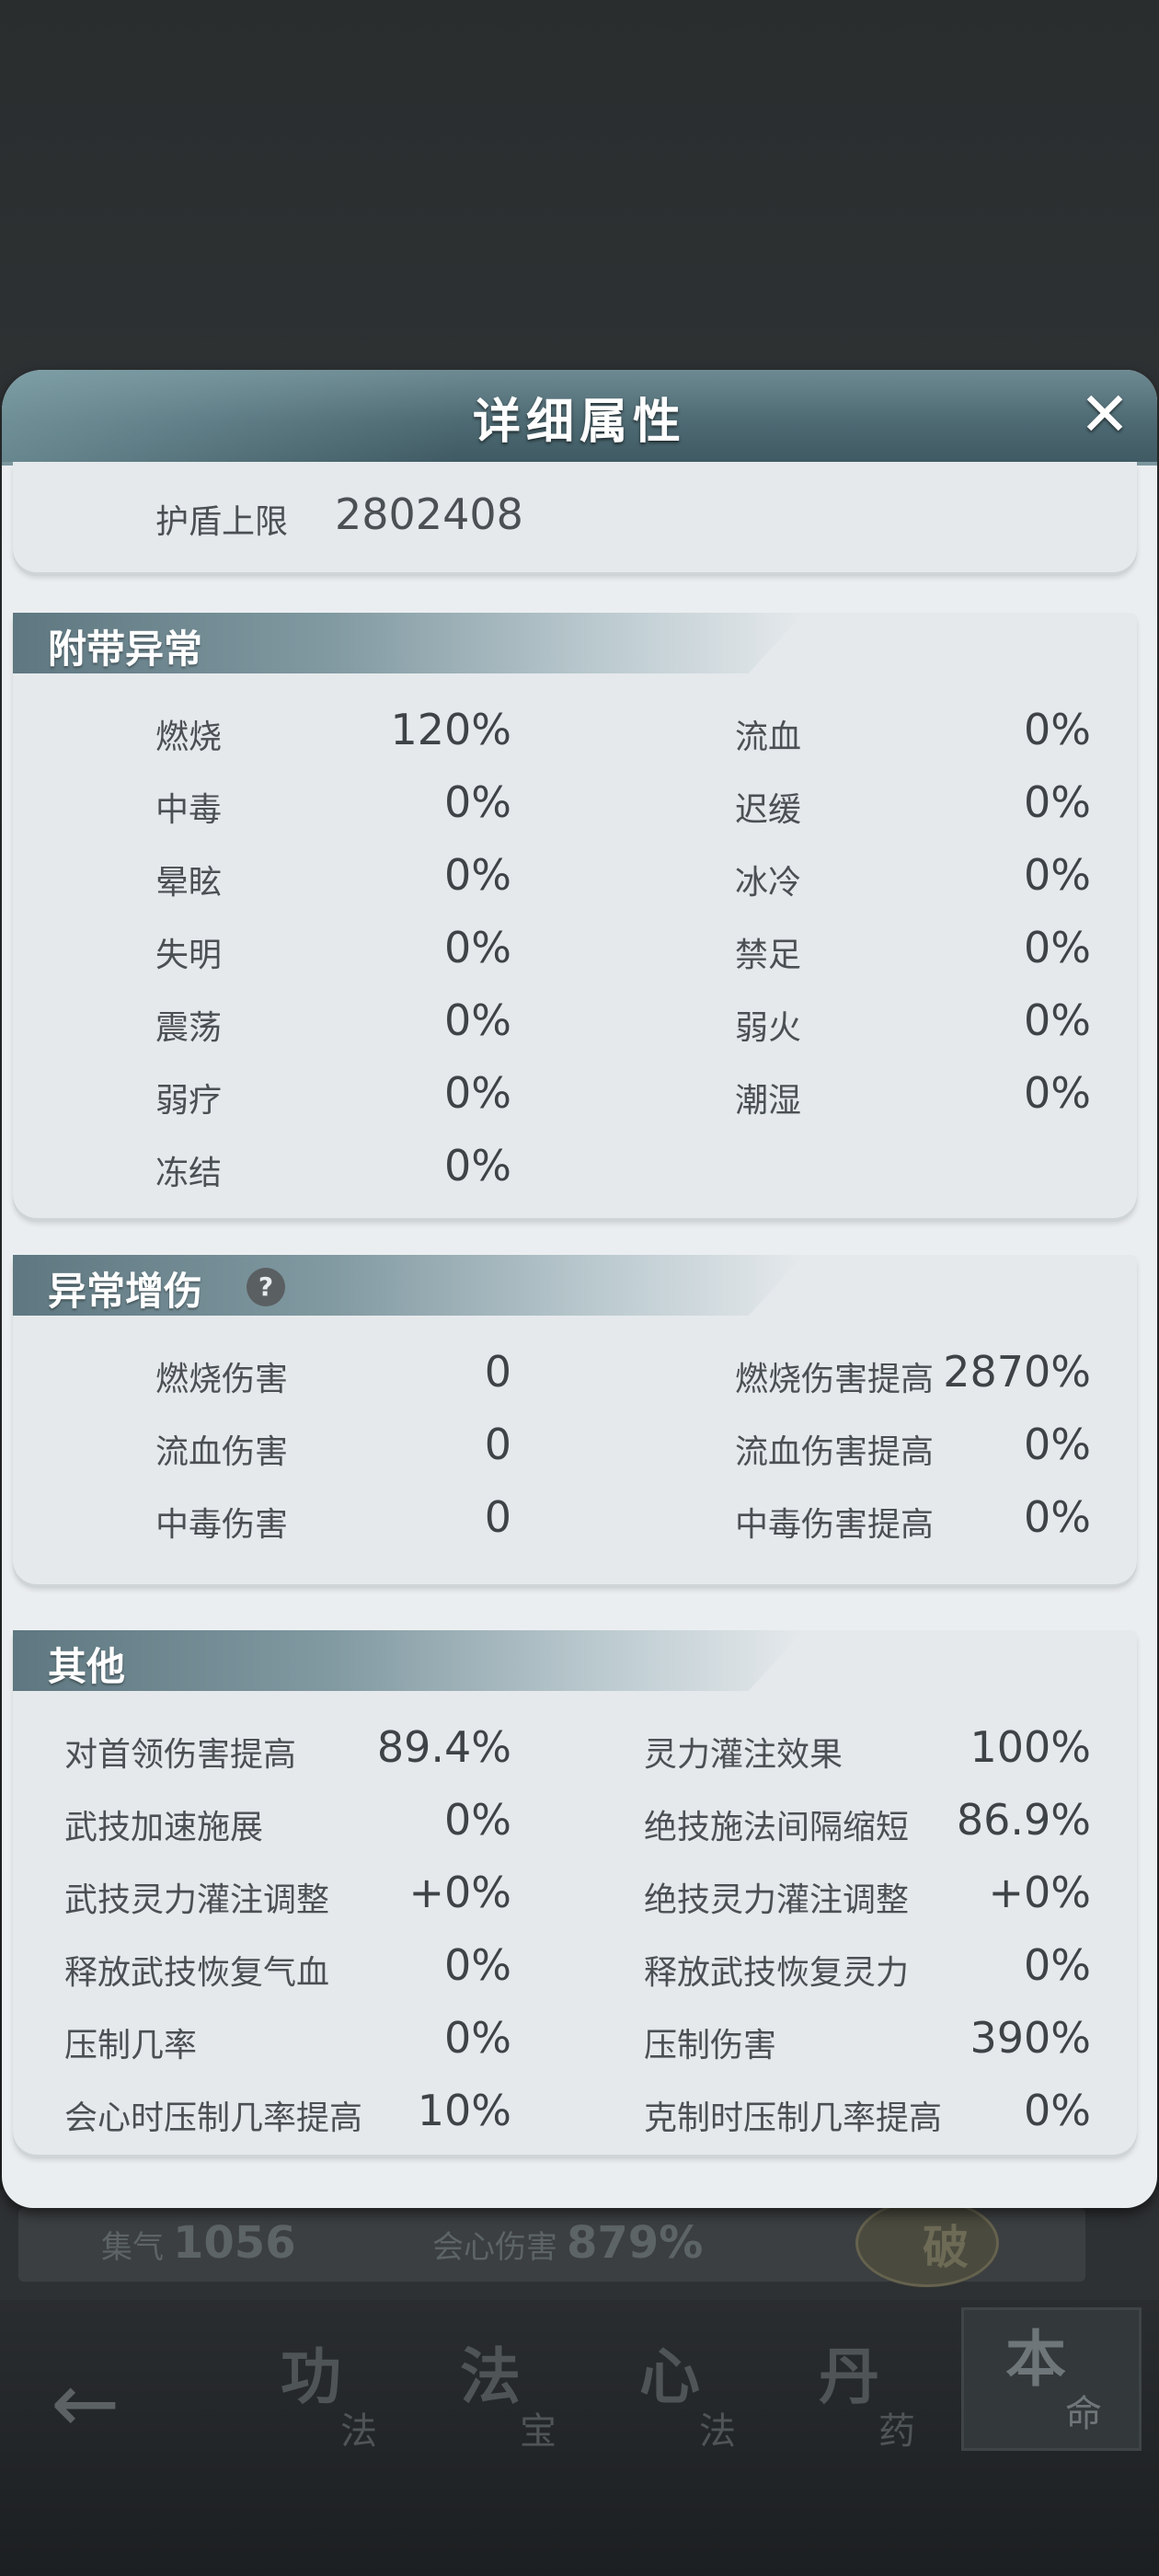  Describe the element at coordinates (180, 1755) in the screenshot. I see `stat-label: 对首领伤害提高` at that location.